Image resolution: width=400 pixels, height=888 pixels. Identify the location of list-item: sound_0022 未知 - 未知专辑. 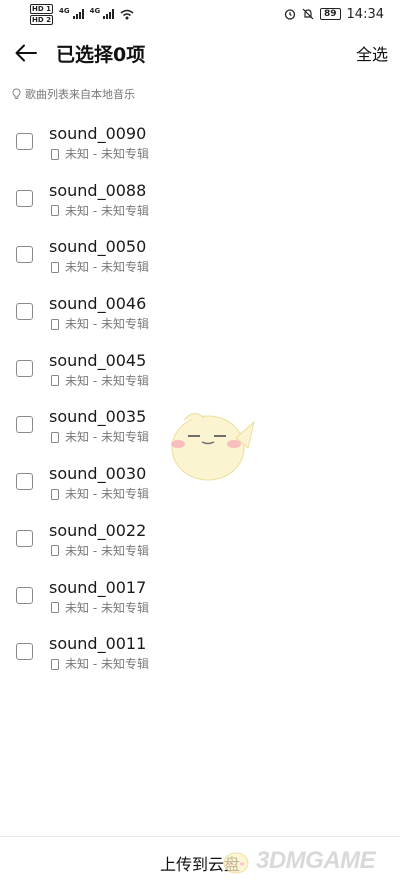
(200, 538).